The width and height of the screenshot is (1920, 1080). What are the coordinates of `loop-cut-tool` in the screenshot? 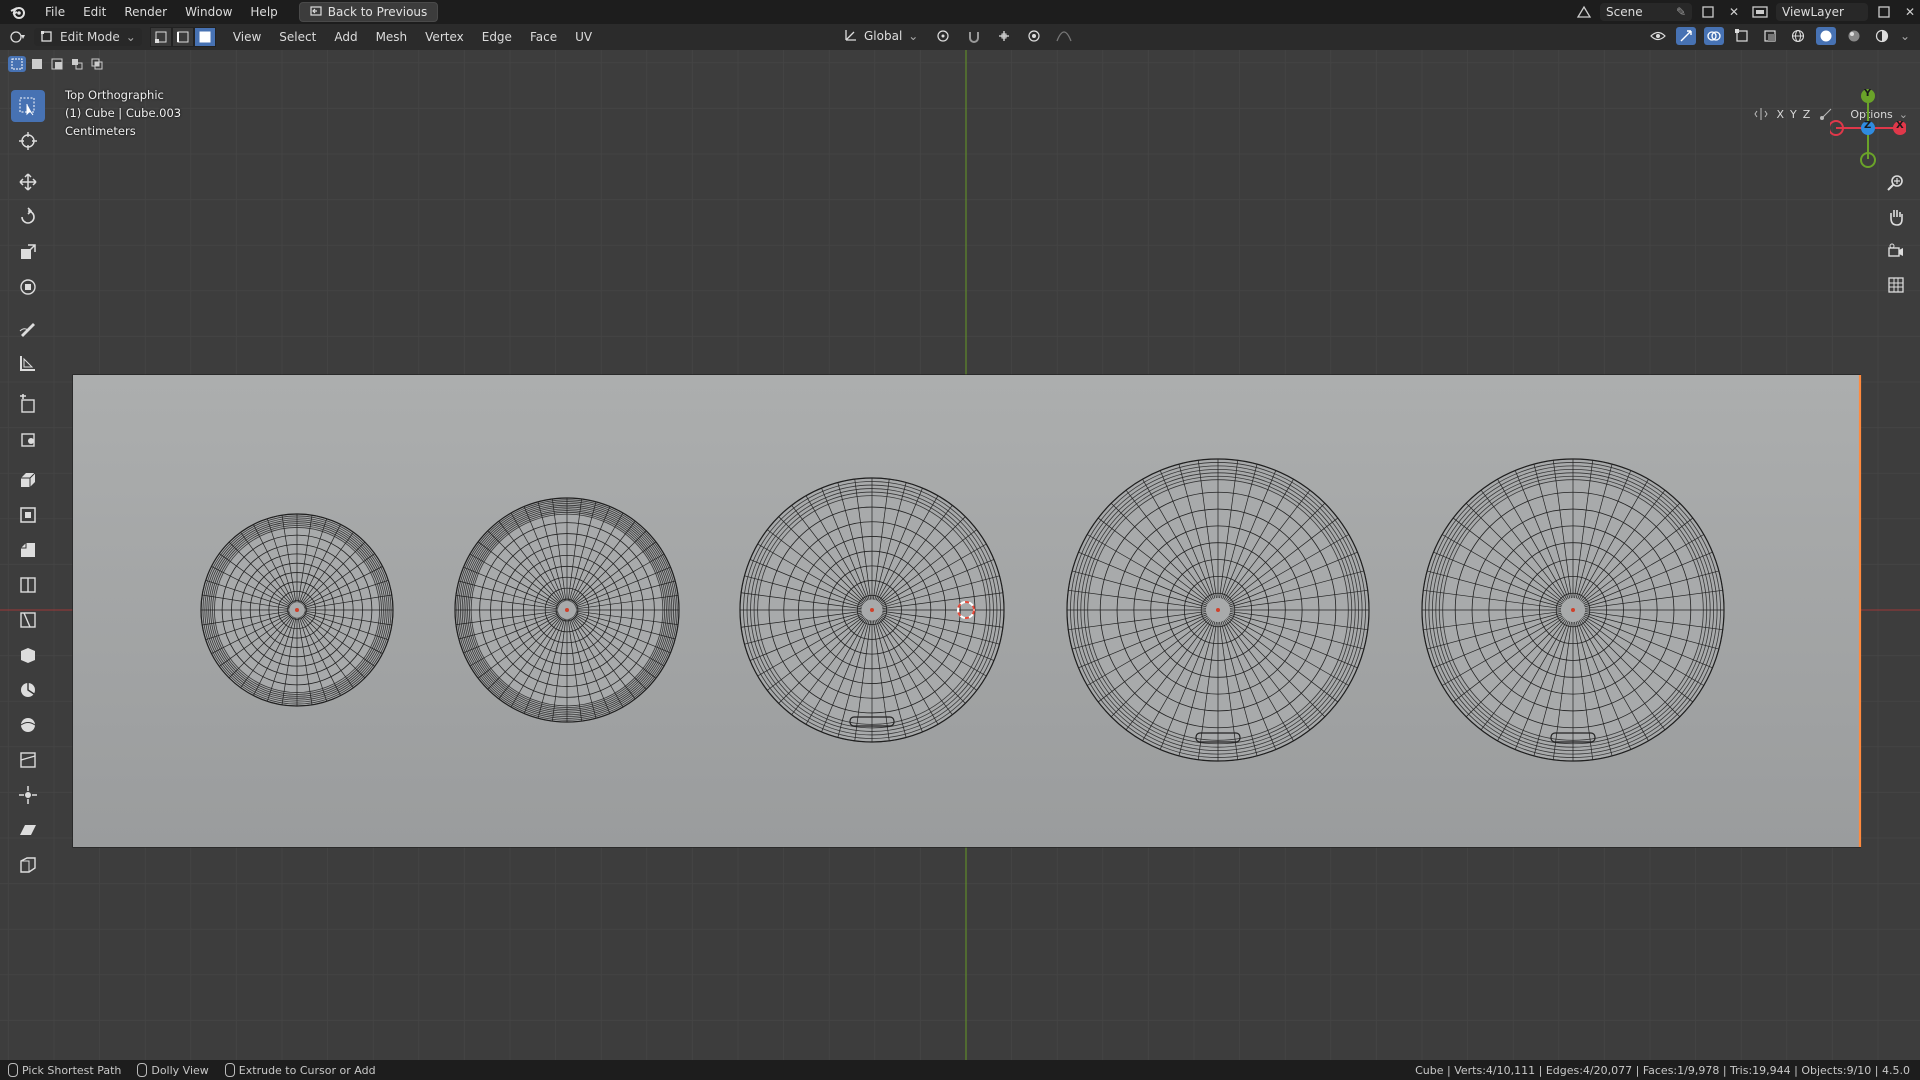 It's located at (28, 585).